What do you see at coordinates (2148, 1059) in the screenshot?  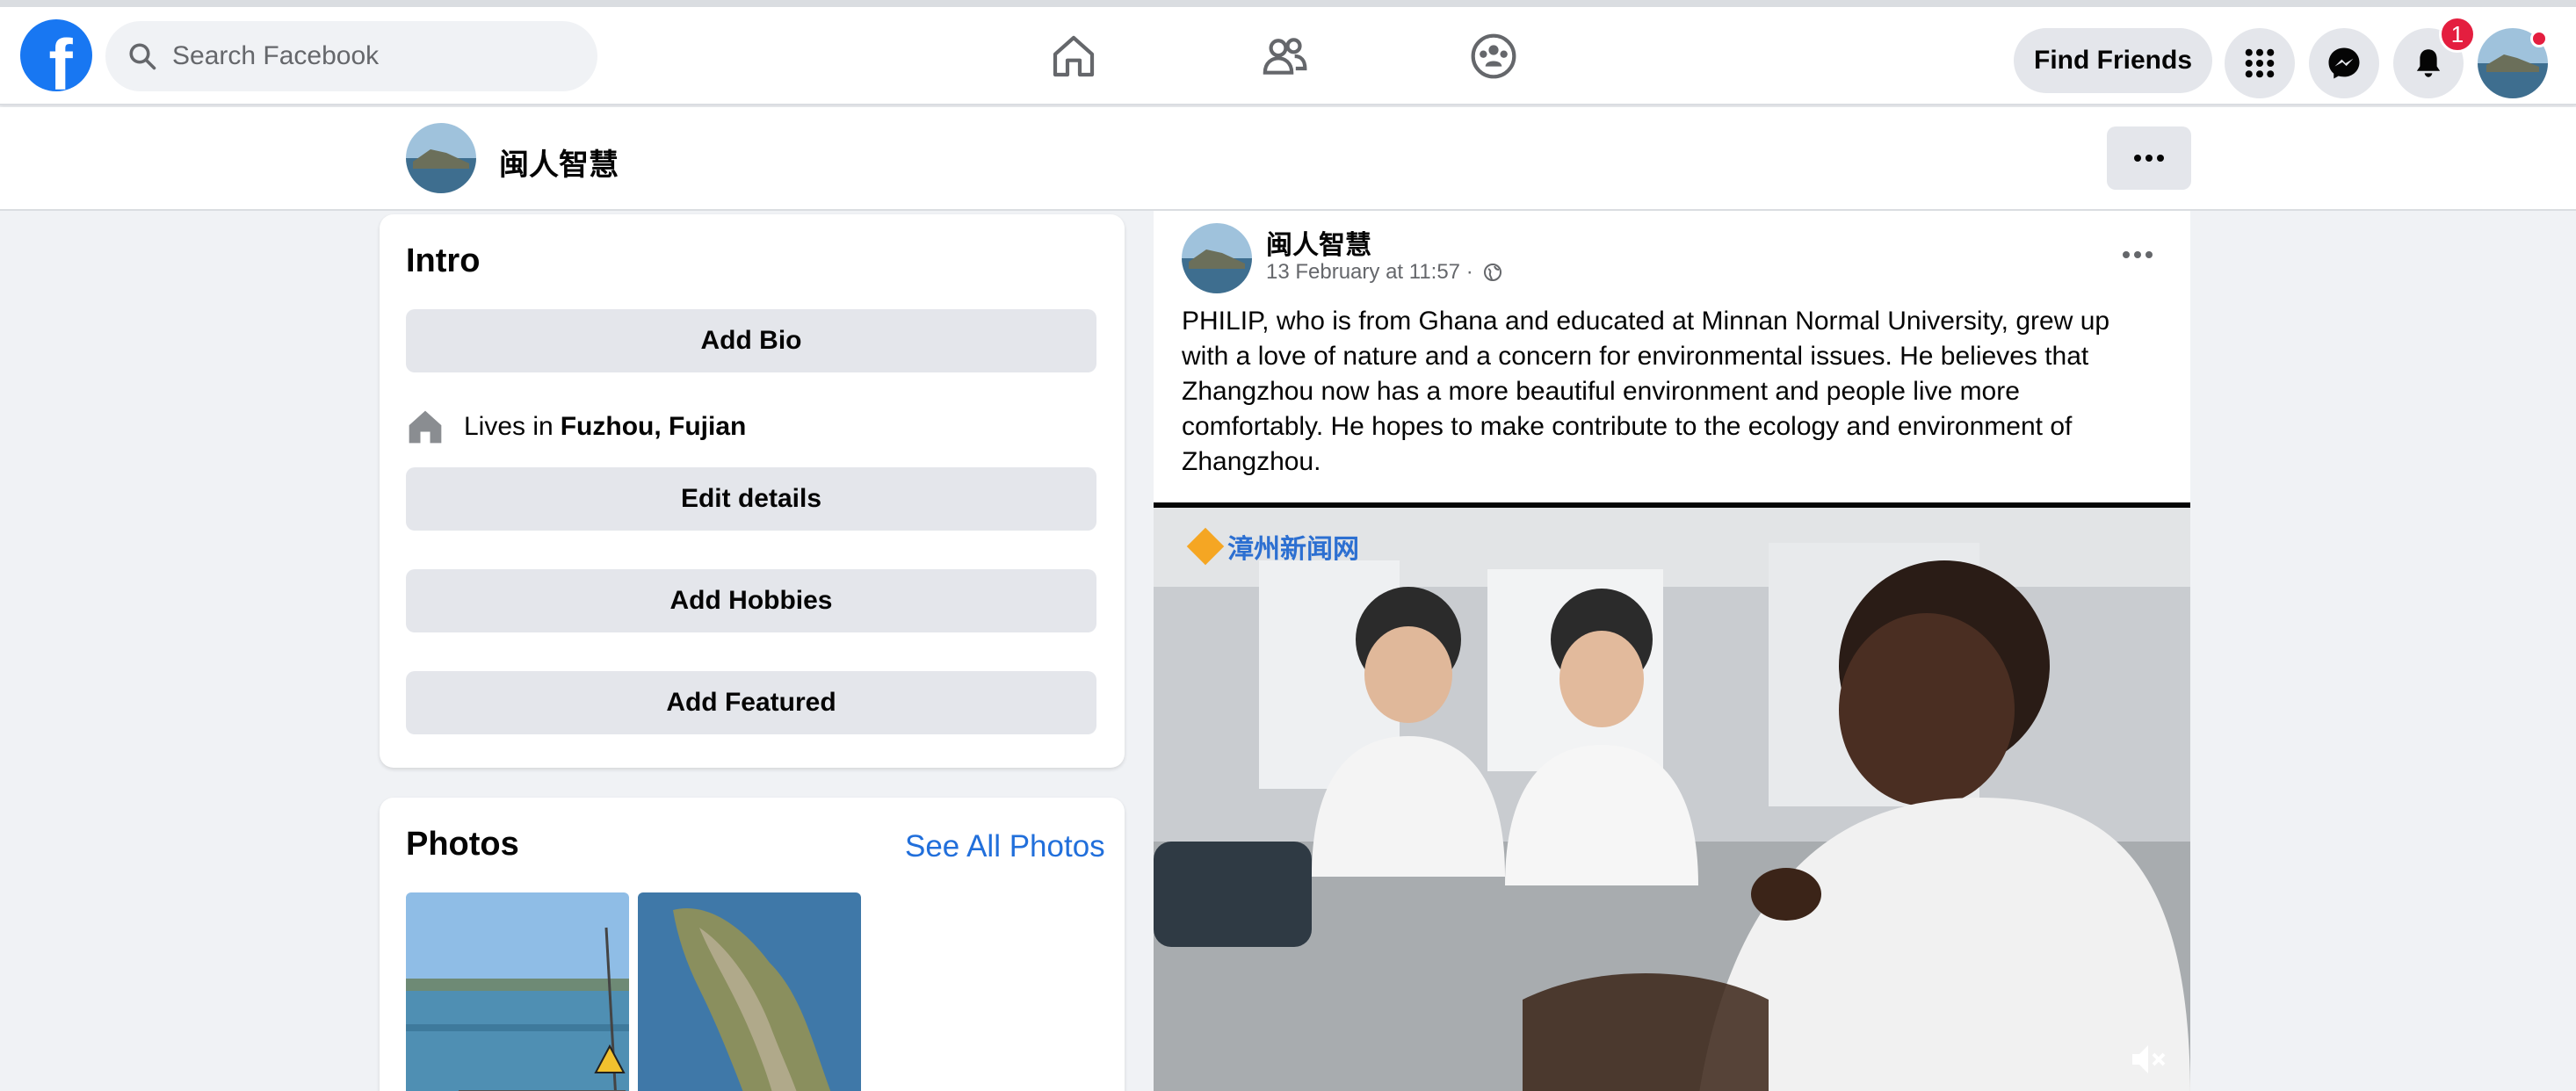 I see `mute-icon` at bounding box center [2148, 1059].